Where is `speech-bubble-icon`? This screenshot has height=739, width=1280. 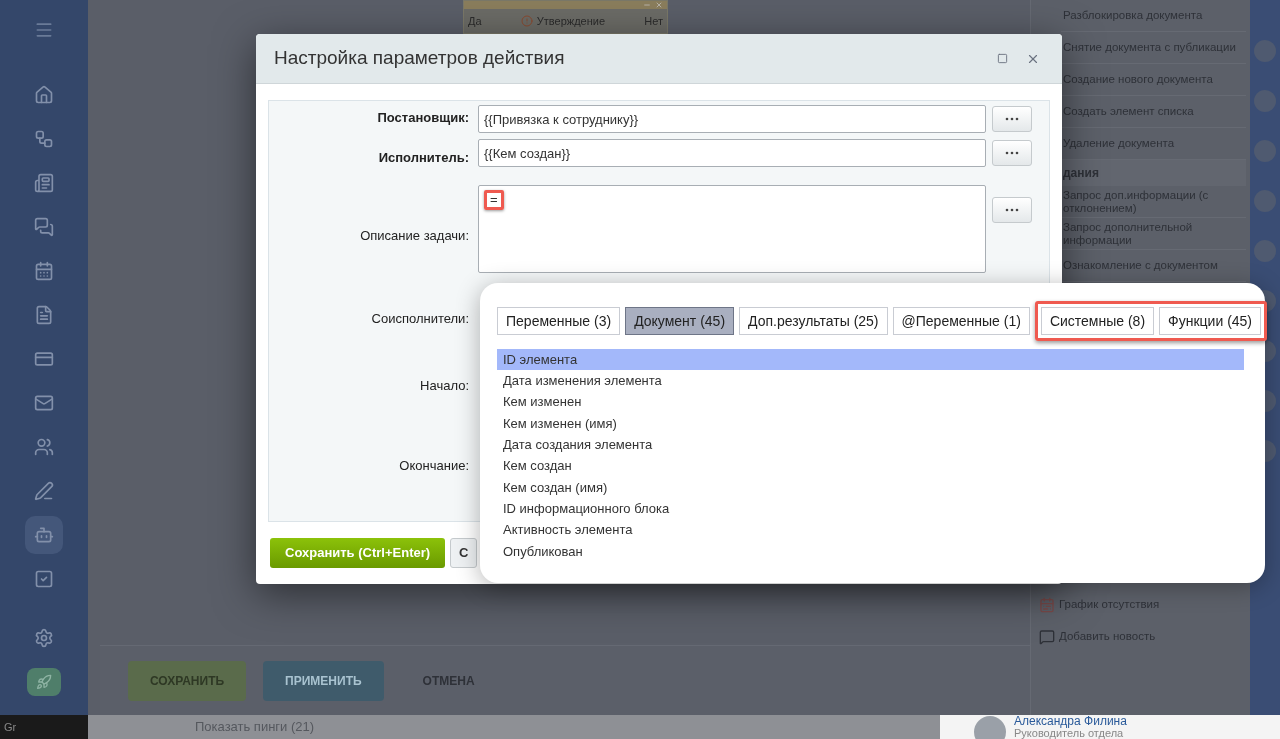
speech-bubble-icon is located at coordinates (1047, 637).